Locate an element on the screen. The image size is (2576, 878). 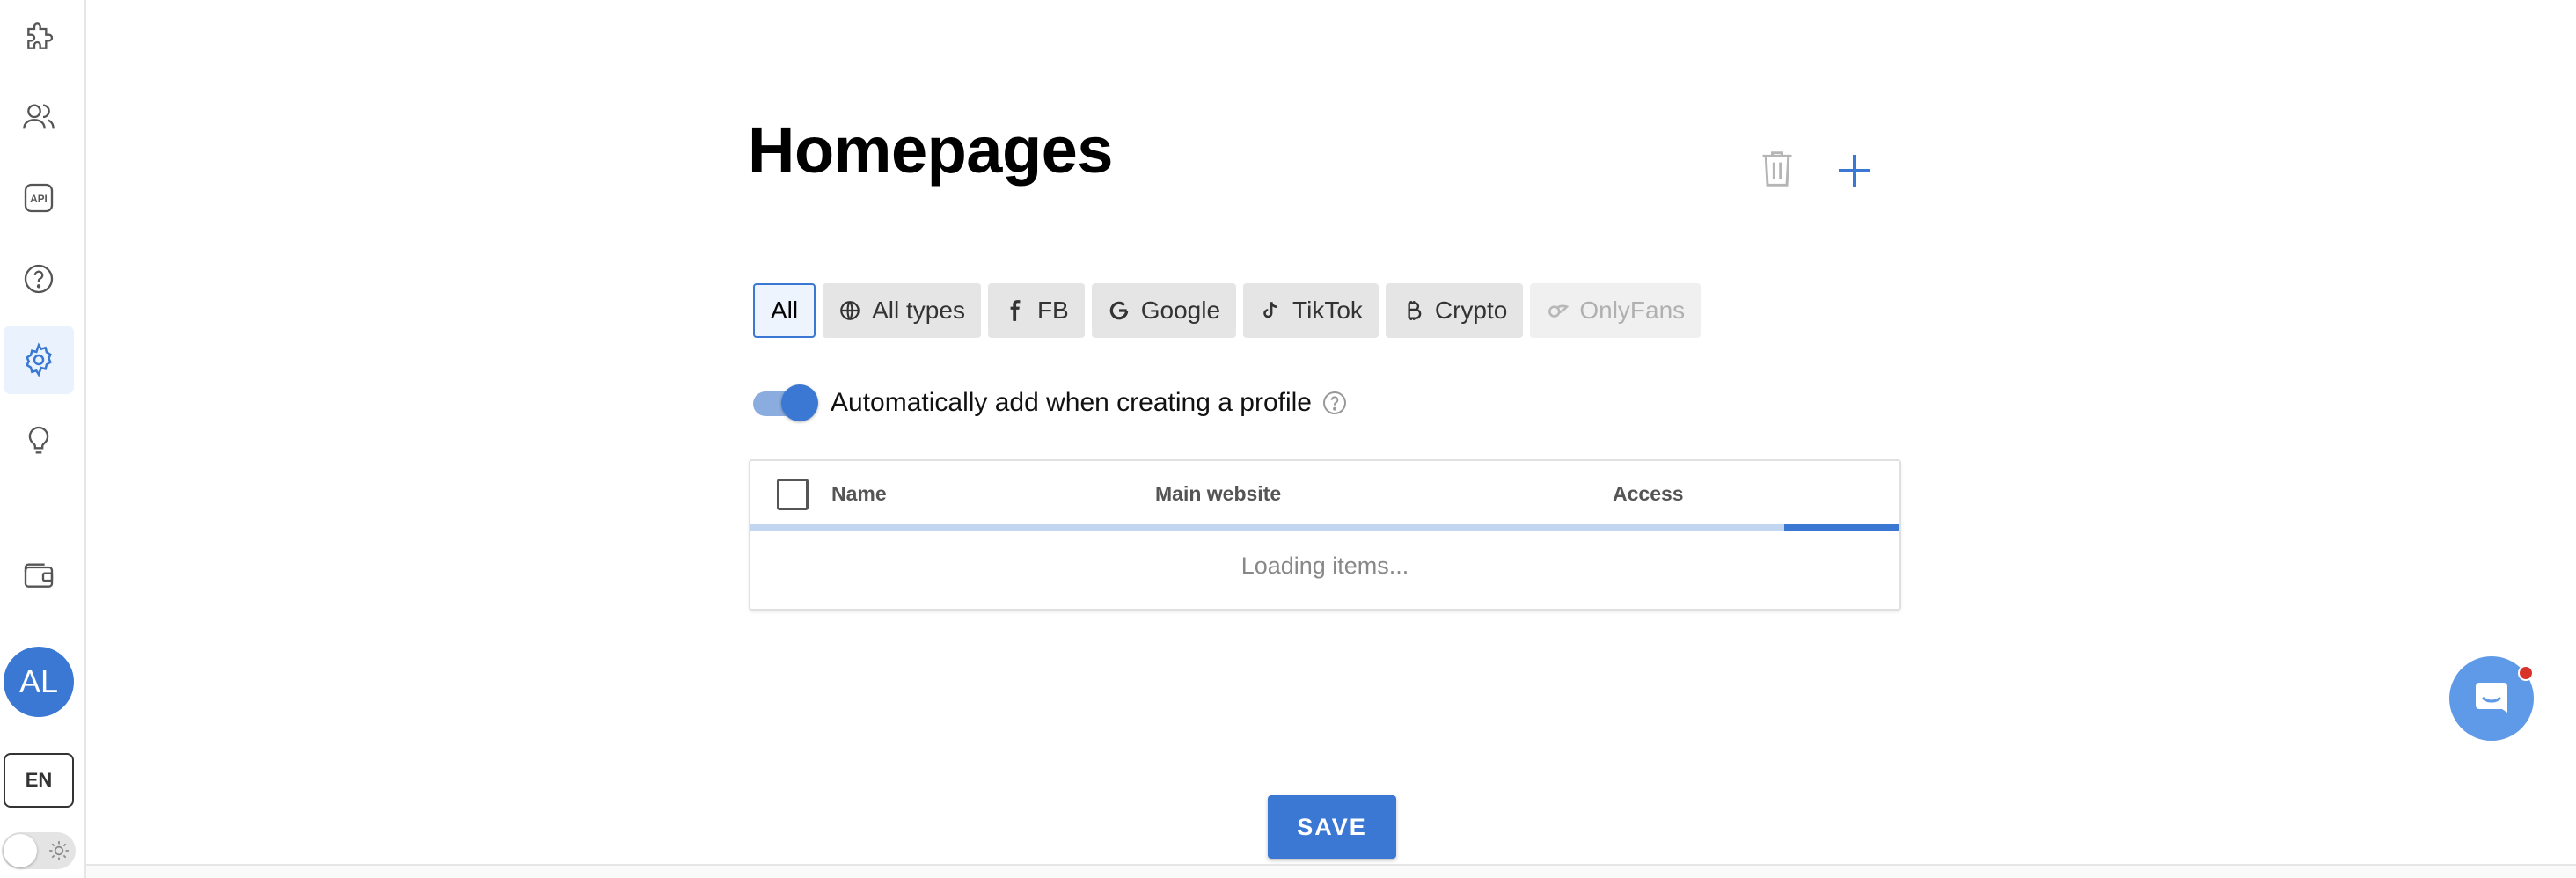
filter-chip-onlyfans: OnlyFans is located at coordinates (1615, 310).